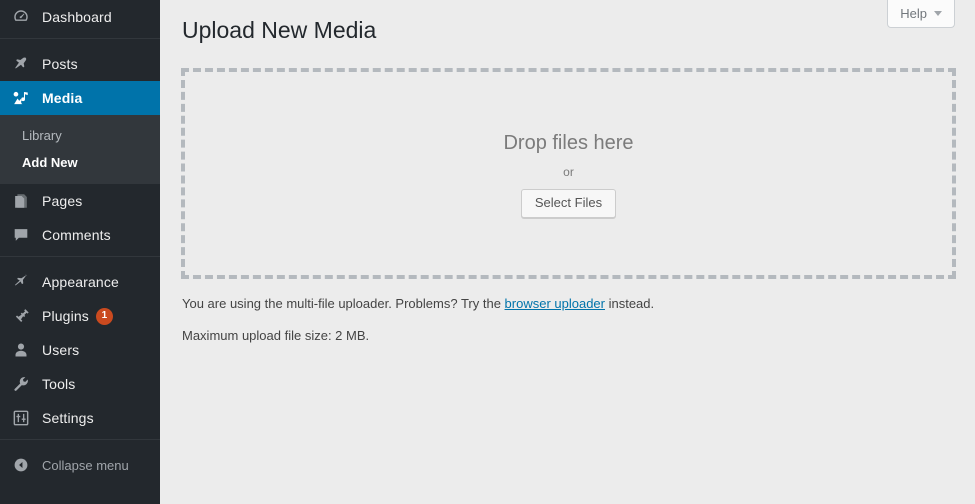  I want to click on dropzone-or-text: or, so click(568, 171).